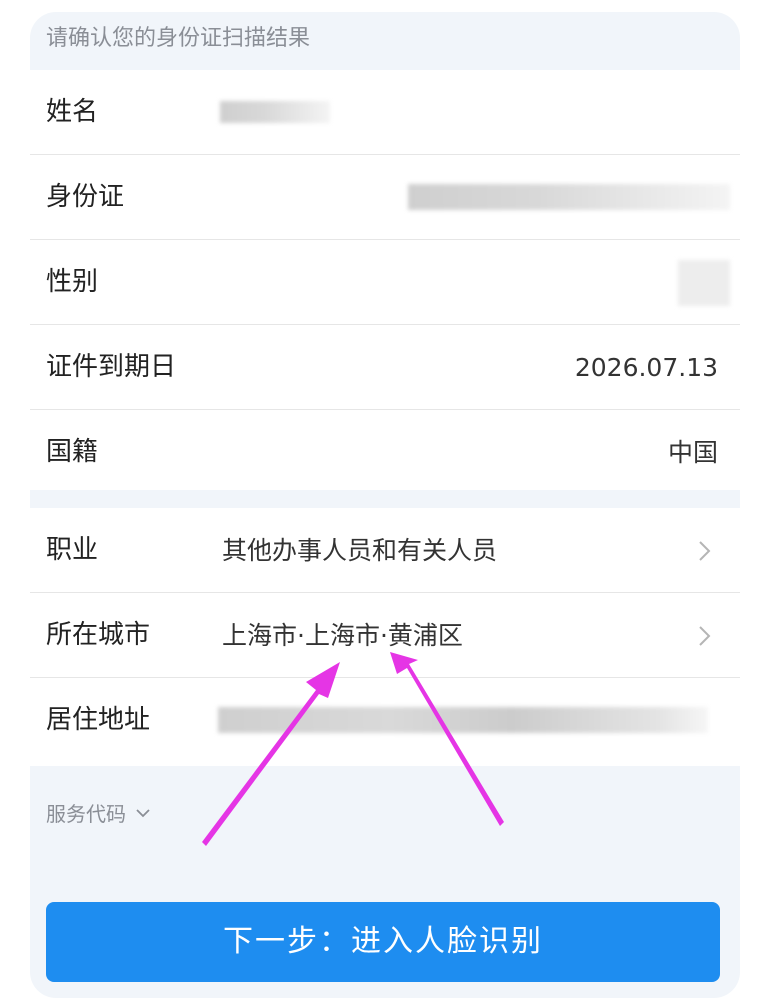 Image resolution: width=770 pixels, height=1002 pixels. I want to click on address-row: 居住地址, so click(385, 720).